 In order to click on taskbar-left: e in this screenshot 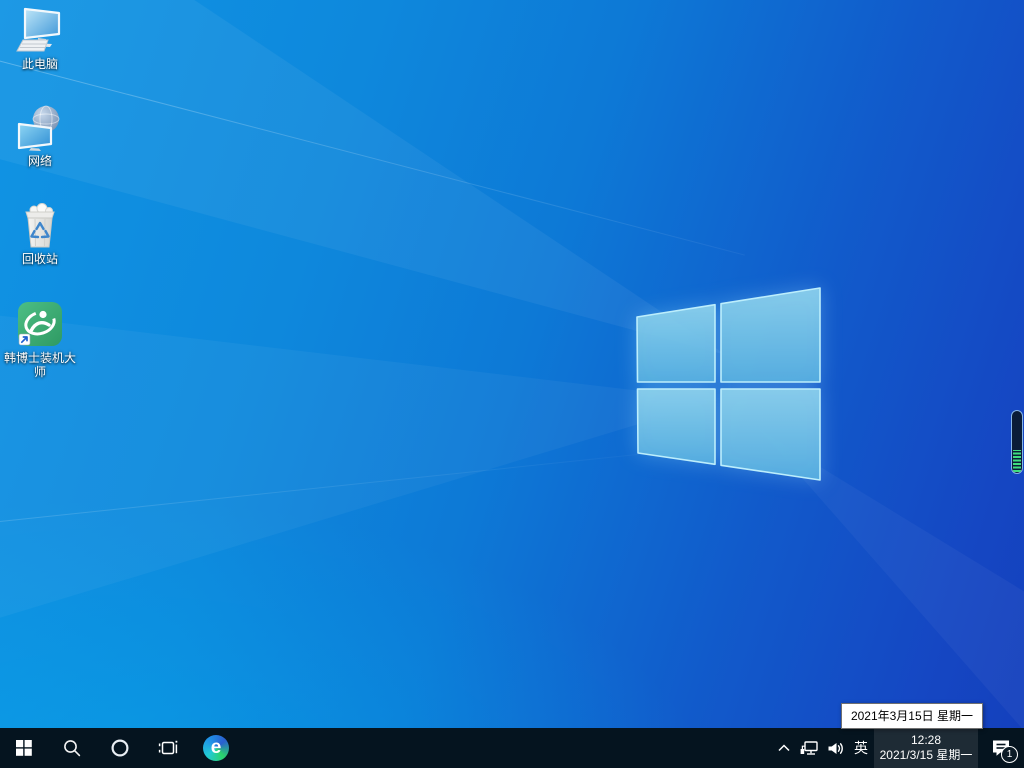, I will do `click(120, 748)`.